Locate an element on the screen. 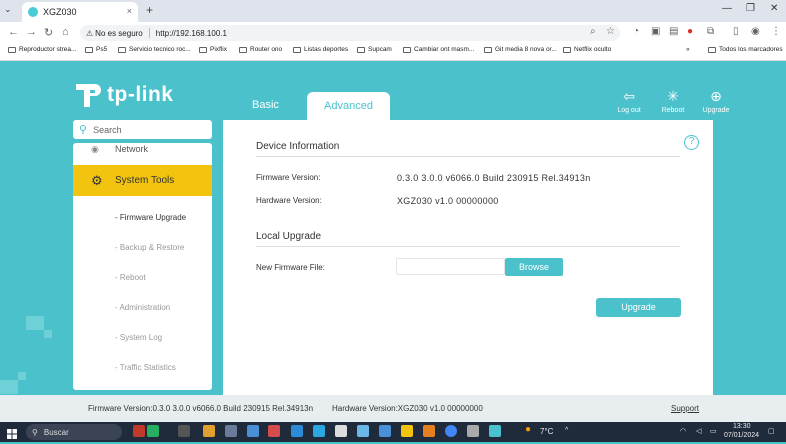 The image size is (786, 444). tab-advanced: Advanced is located at coordinates (348, 106).